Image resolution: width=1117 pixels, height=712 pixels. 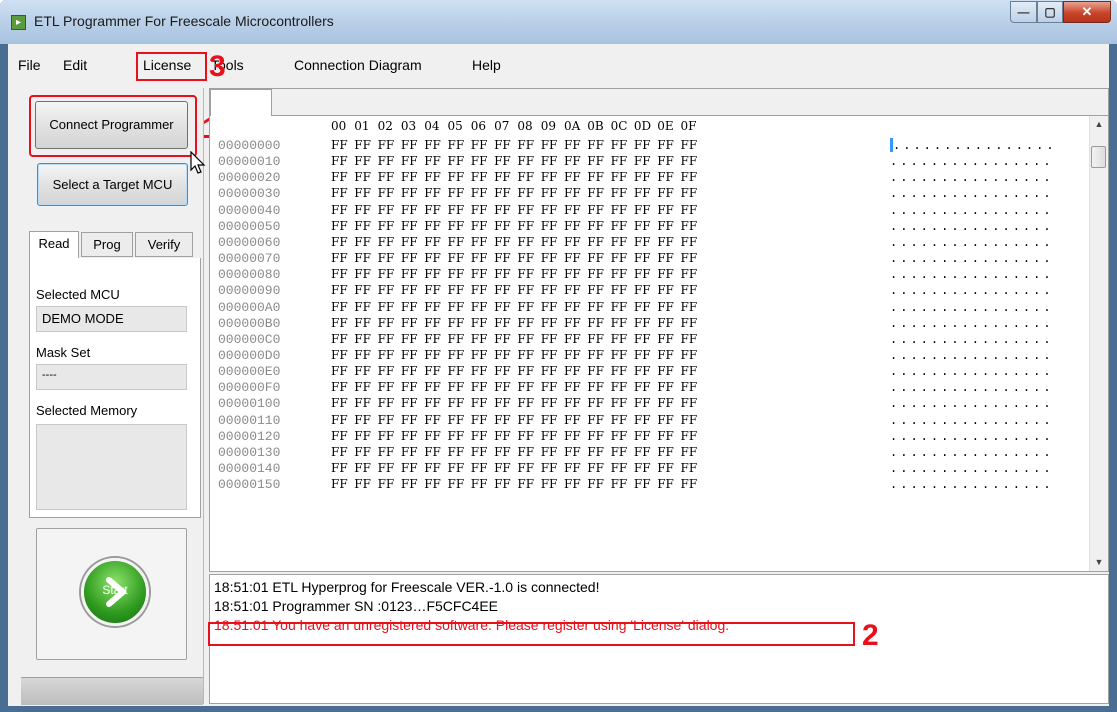 I want to click on hex-tab, so click(x=241, y=102).